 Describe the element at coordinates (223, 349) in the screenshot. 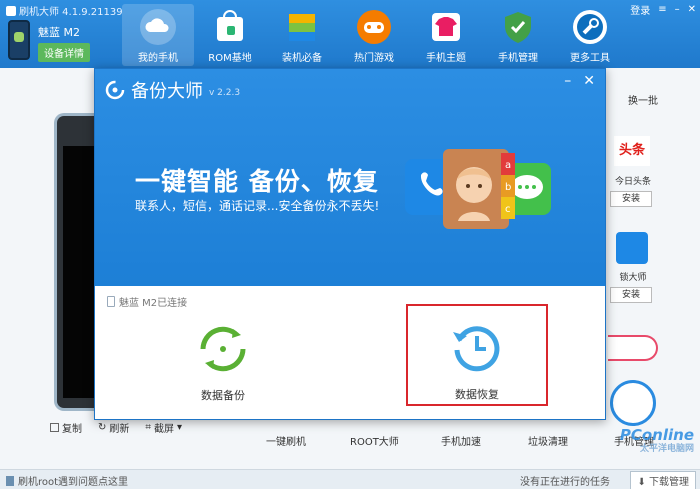

I see `backup-cycle-icon` at that location.